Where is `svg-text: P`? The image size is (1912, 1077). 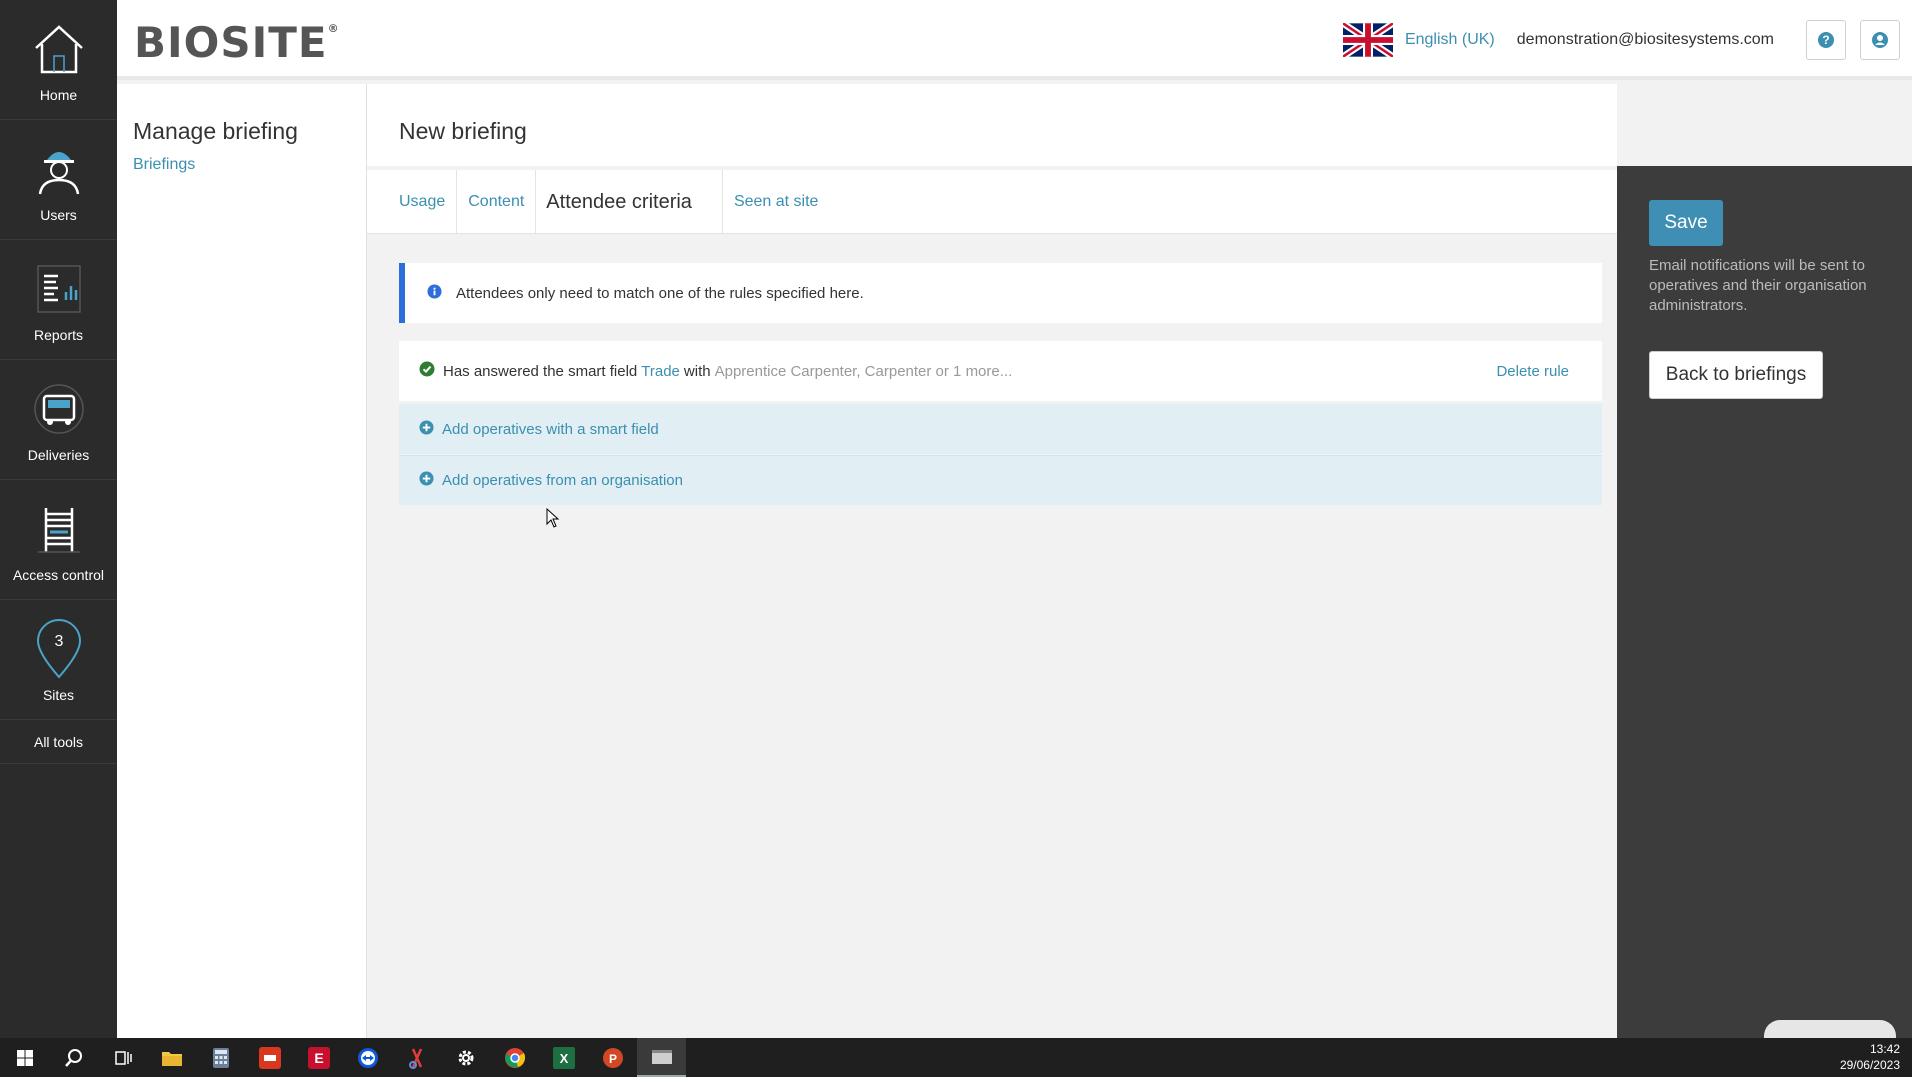
svg-text: P is located at coordinates (612, 1059).